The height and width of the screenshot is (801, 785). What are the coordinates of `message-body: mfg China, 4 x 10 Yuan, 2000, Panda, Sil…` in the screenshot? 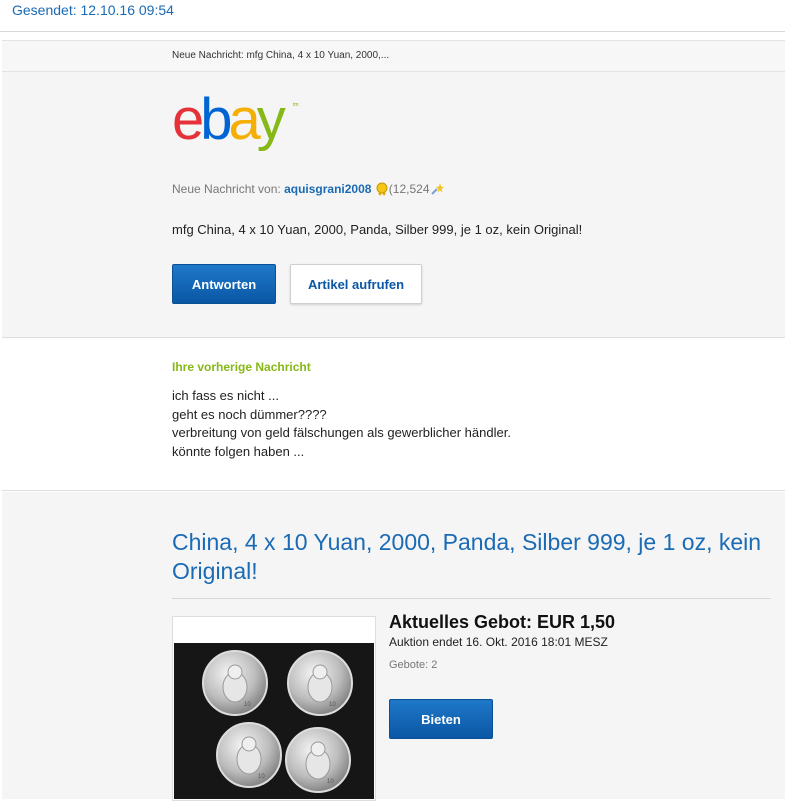 It's located at (377, 229).